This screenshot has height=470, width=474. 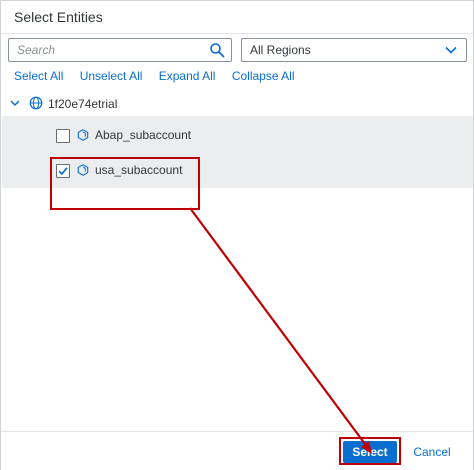 I want to click on region-select-value: All Regions, so click(x=280, y=50).